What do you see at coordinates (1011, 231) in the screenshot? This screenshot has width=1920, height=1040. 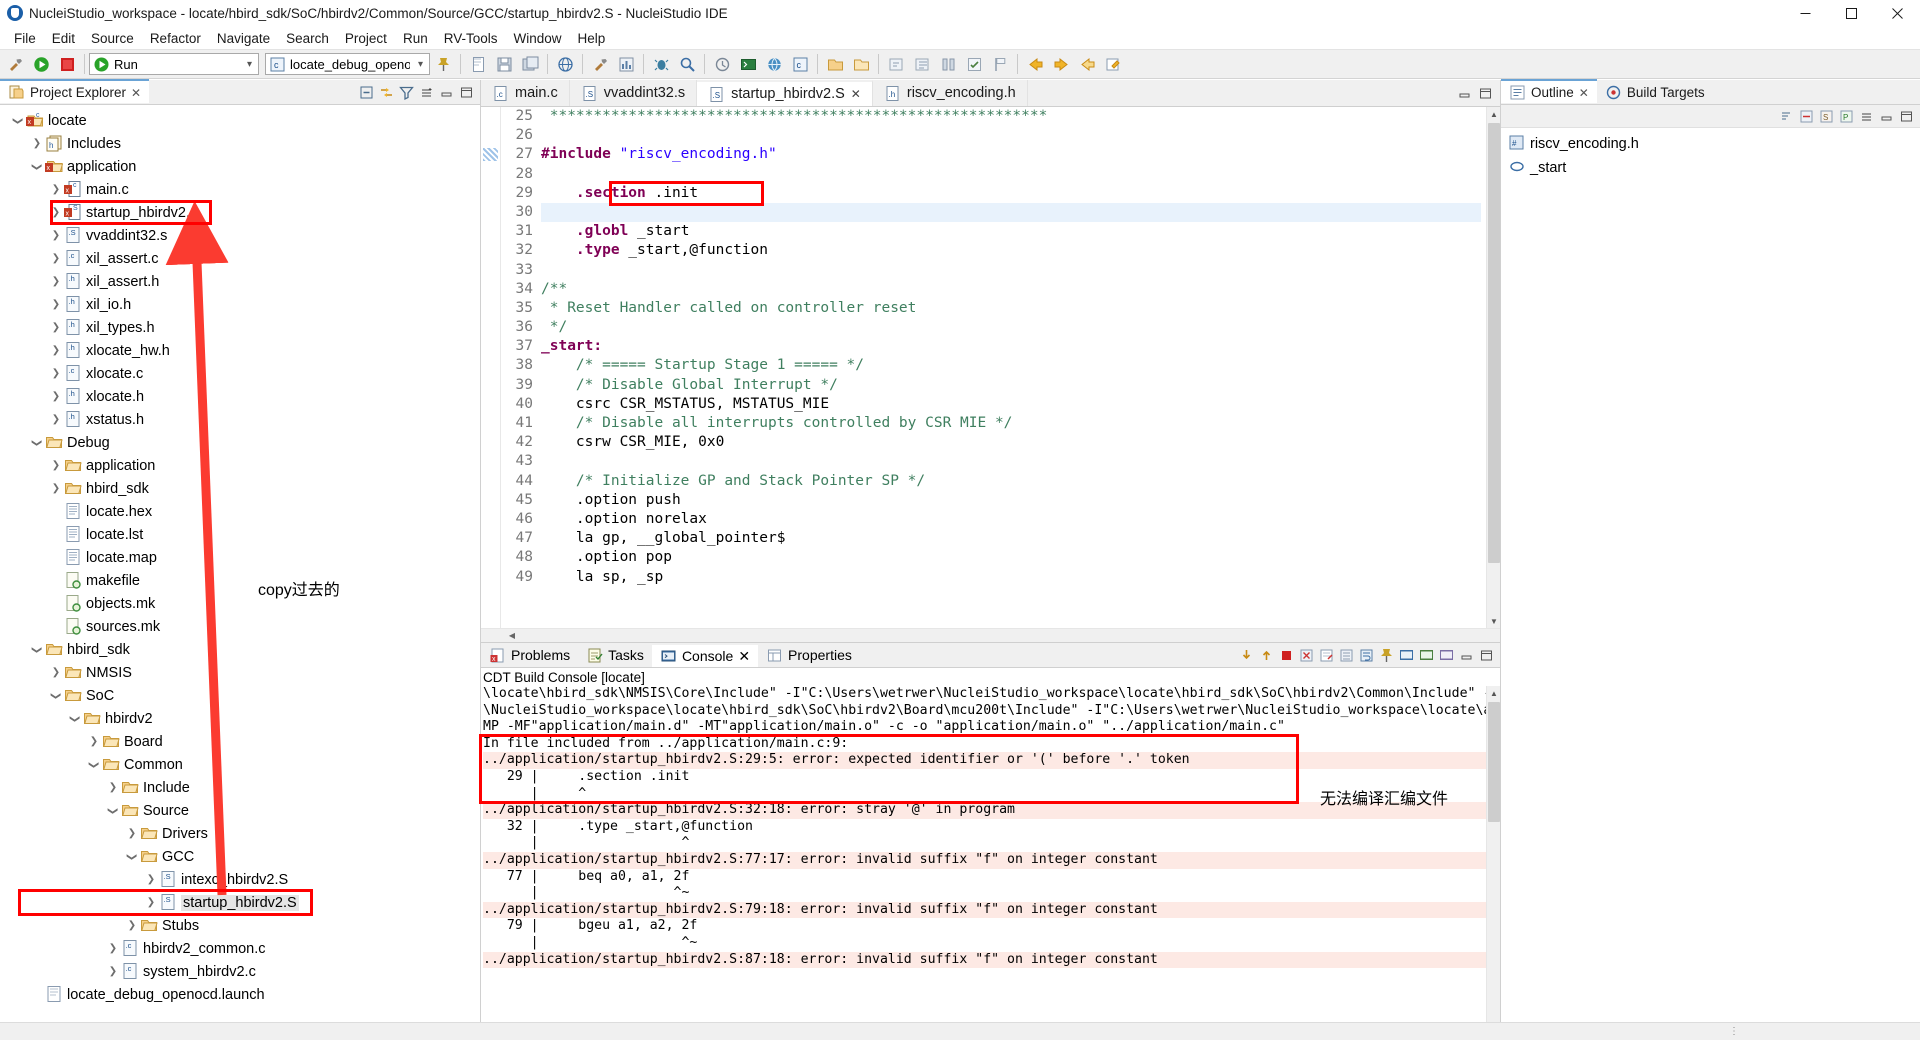 I see `code-line: .globl _start` at bounding box center [1011, 231].